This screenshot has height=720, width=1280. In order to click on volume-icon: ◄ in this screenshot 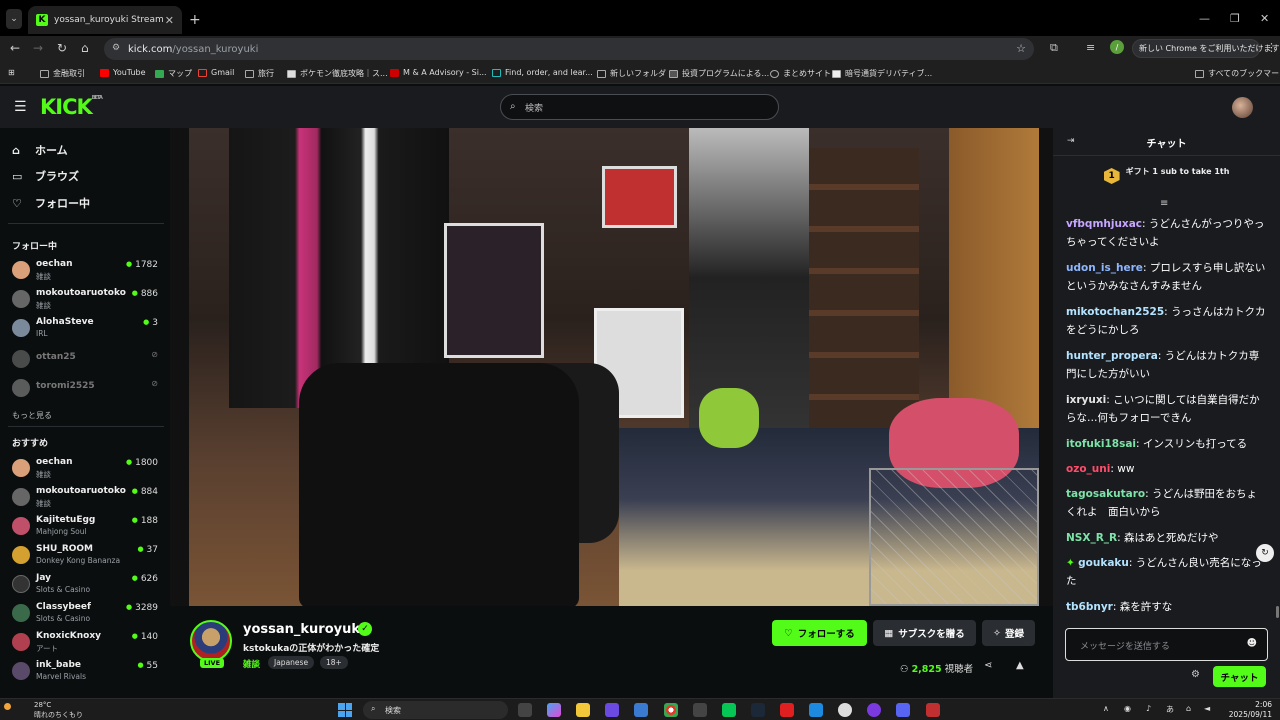, I will do `click(1207, 708)`.